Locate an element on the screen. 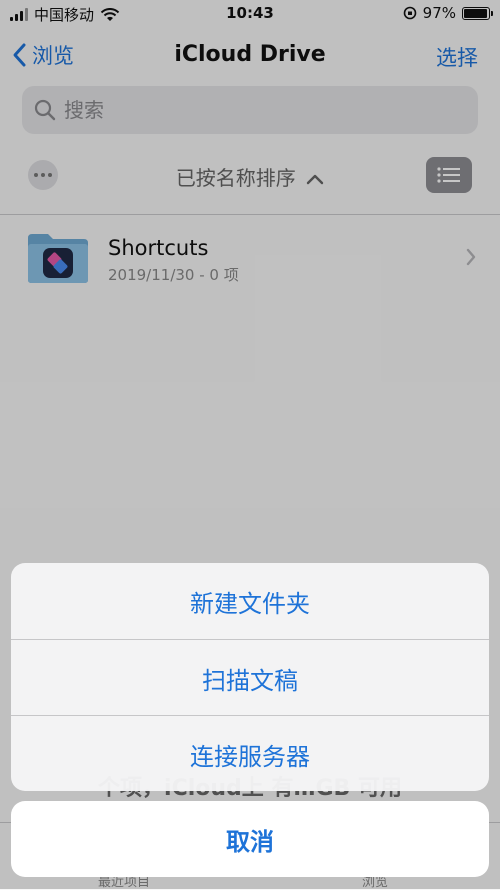 Image resolution: width=500 pixels, height=890 pixels. scan-document-button: 扫描文稿 is located at coordinates (250, 678).